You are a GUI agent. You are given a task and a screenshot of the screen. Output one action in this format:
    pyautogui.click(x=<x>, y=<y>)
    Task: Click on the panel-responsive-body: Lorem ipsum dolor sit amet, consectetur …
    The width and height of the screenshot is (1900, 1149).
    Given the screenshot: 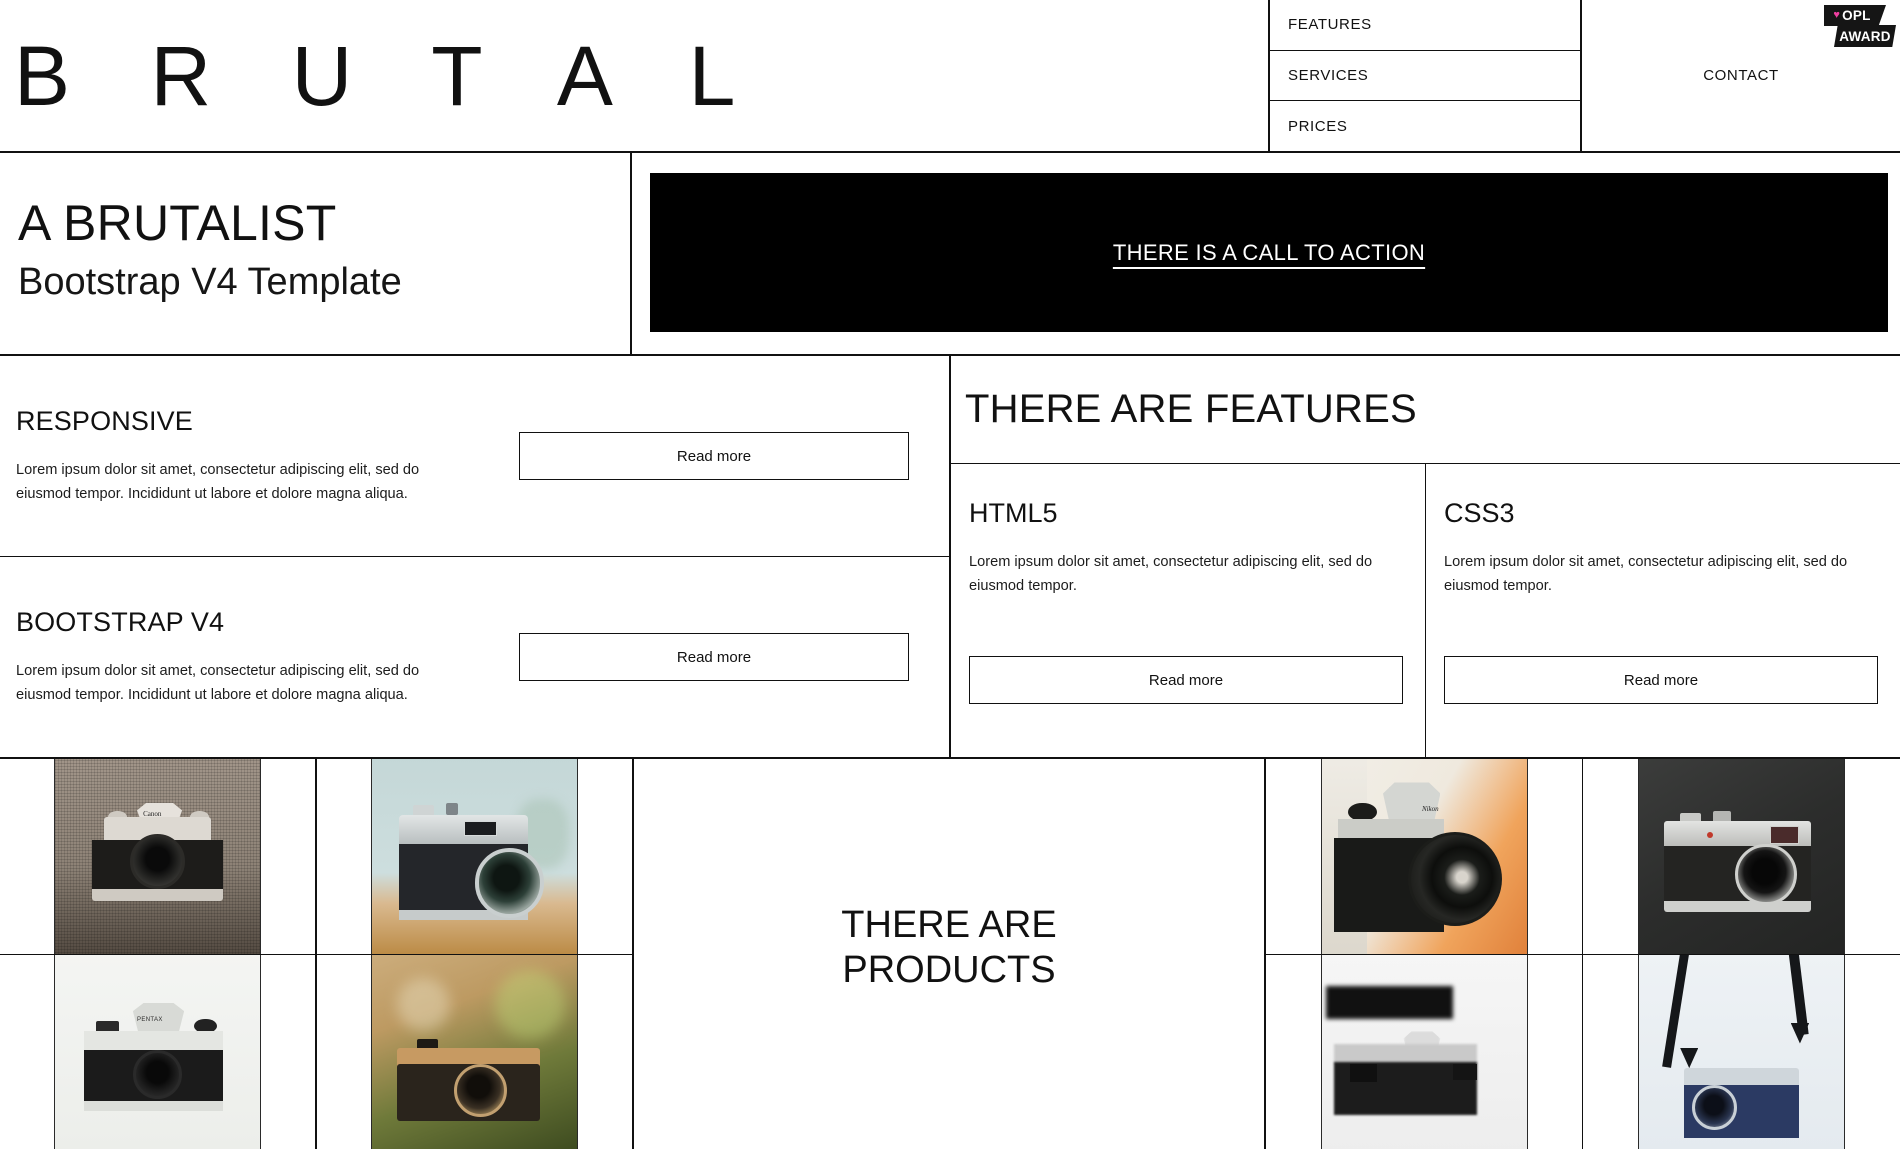 What is the action you would take?
    pyautogui.click(x=218, y=481)
    